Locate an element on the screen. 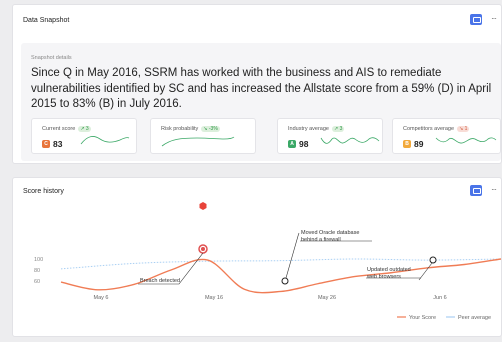 The width and height of the screenshot is (502, 342). breach-marker-dot is located at coordinates (203, 249).